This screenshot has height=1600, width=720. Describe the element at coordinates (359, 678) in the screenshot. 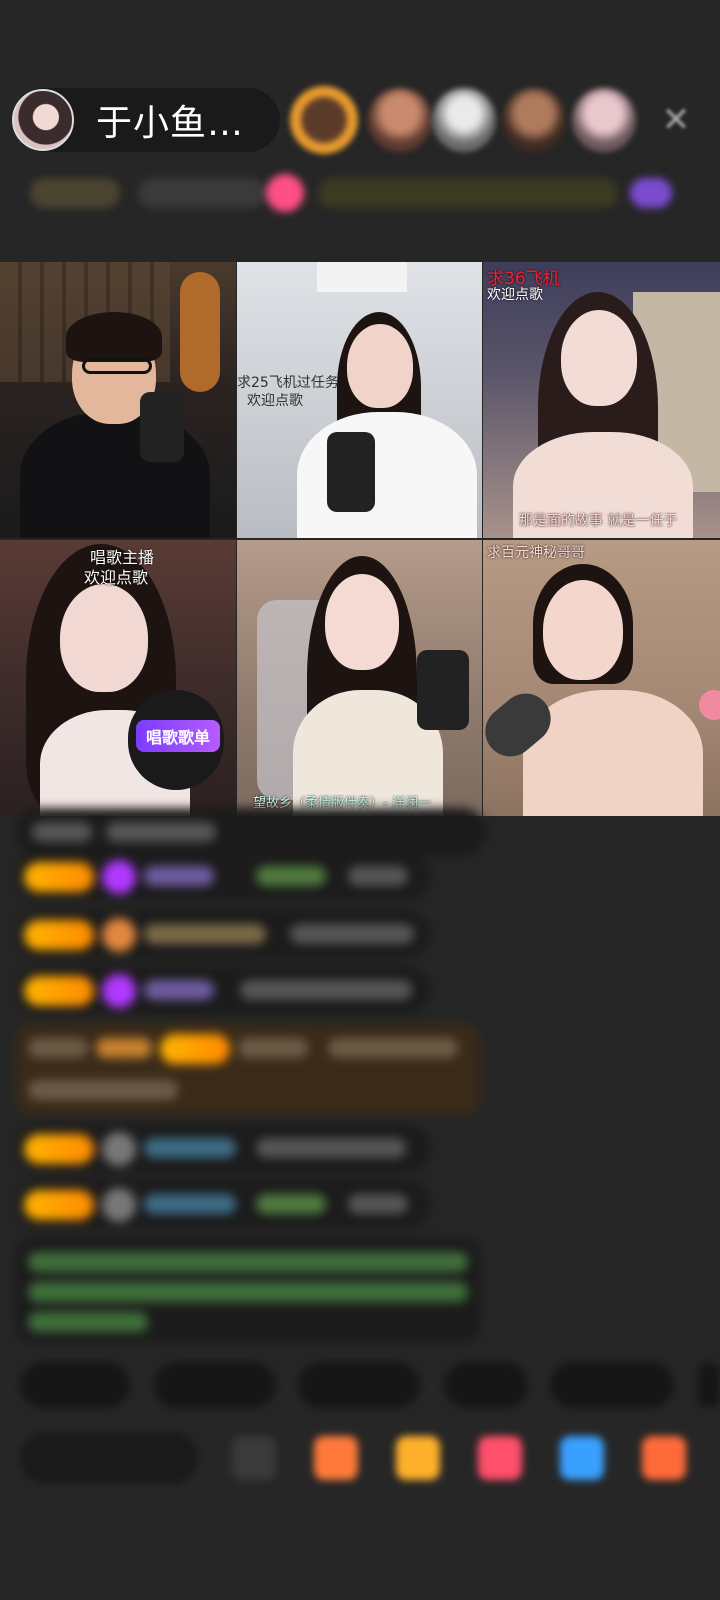

I see `guest-video-tile-5: 望故乡（柔情版伴奏）- 洋澜一` at that location.